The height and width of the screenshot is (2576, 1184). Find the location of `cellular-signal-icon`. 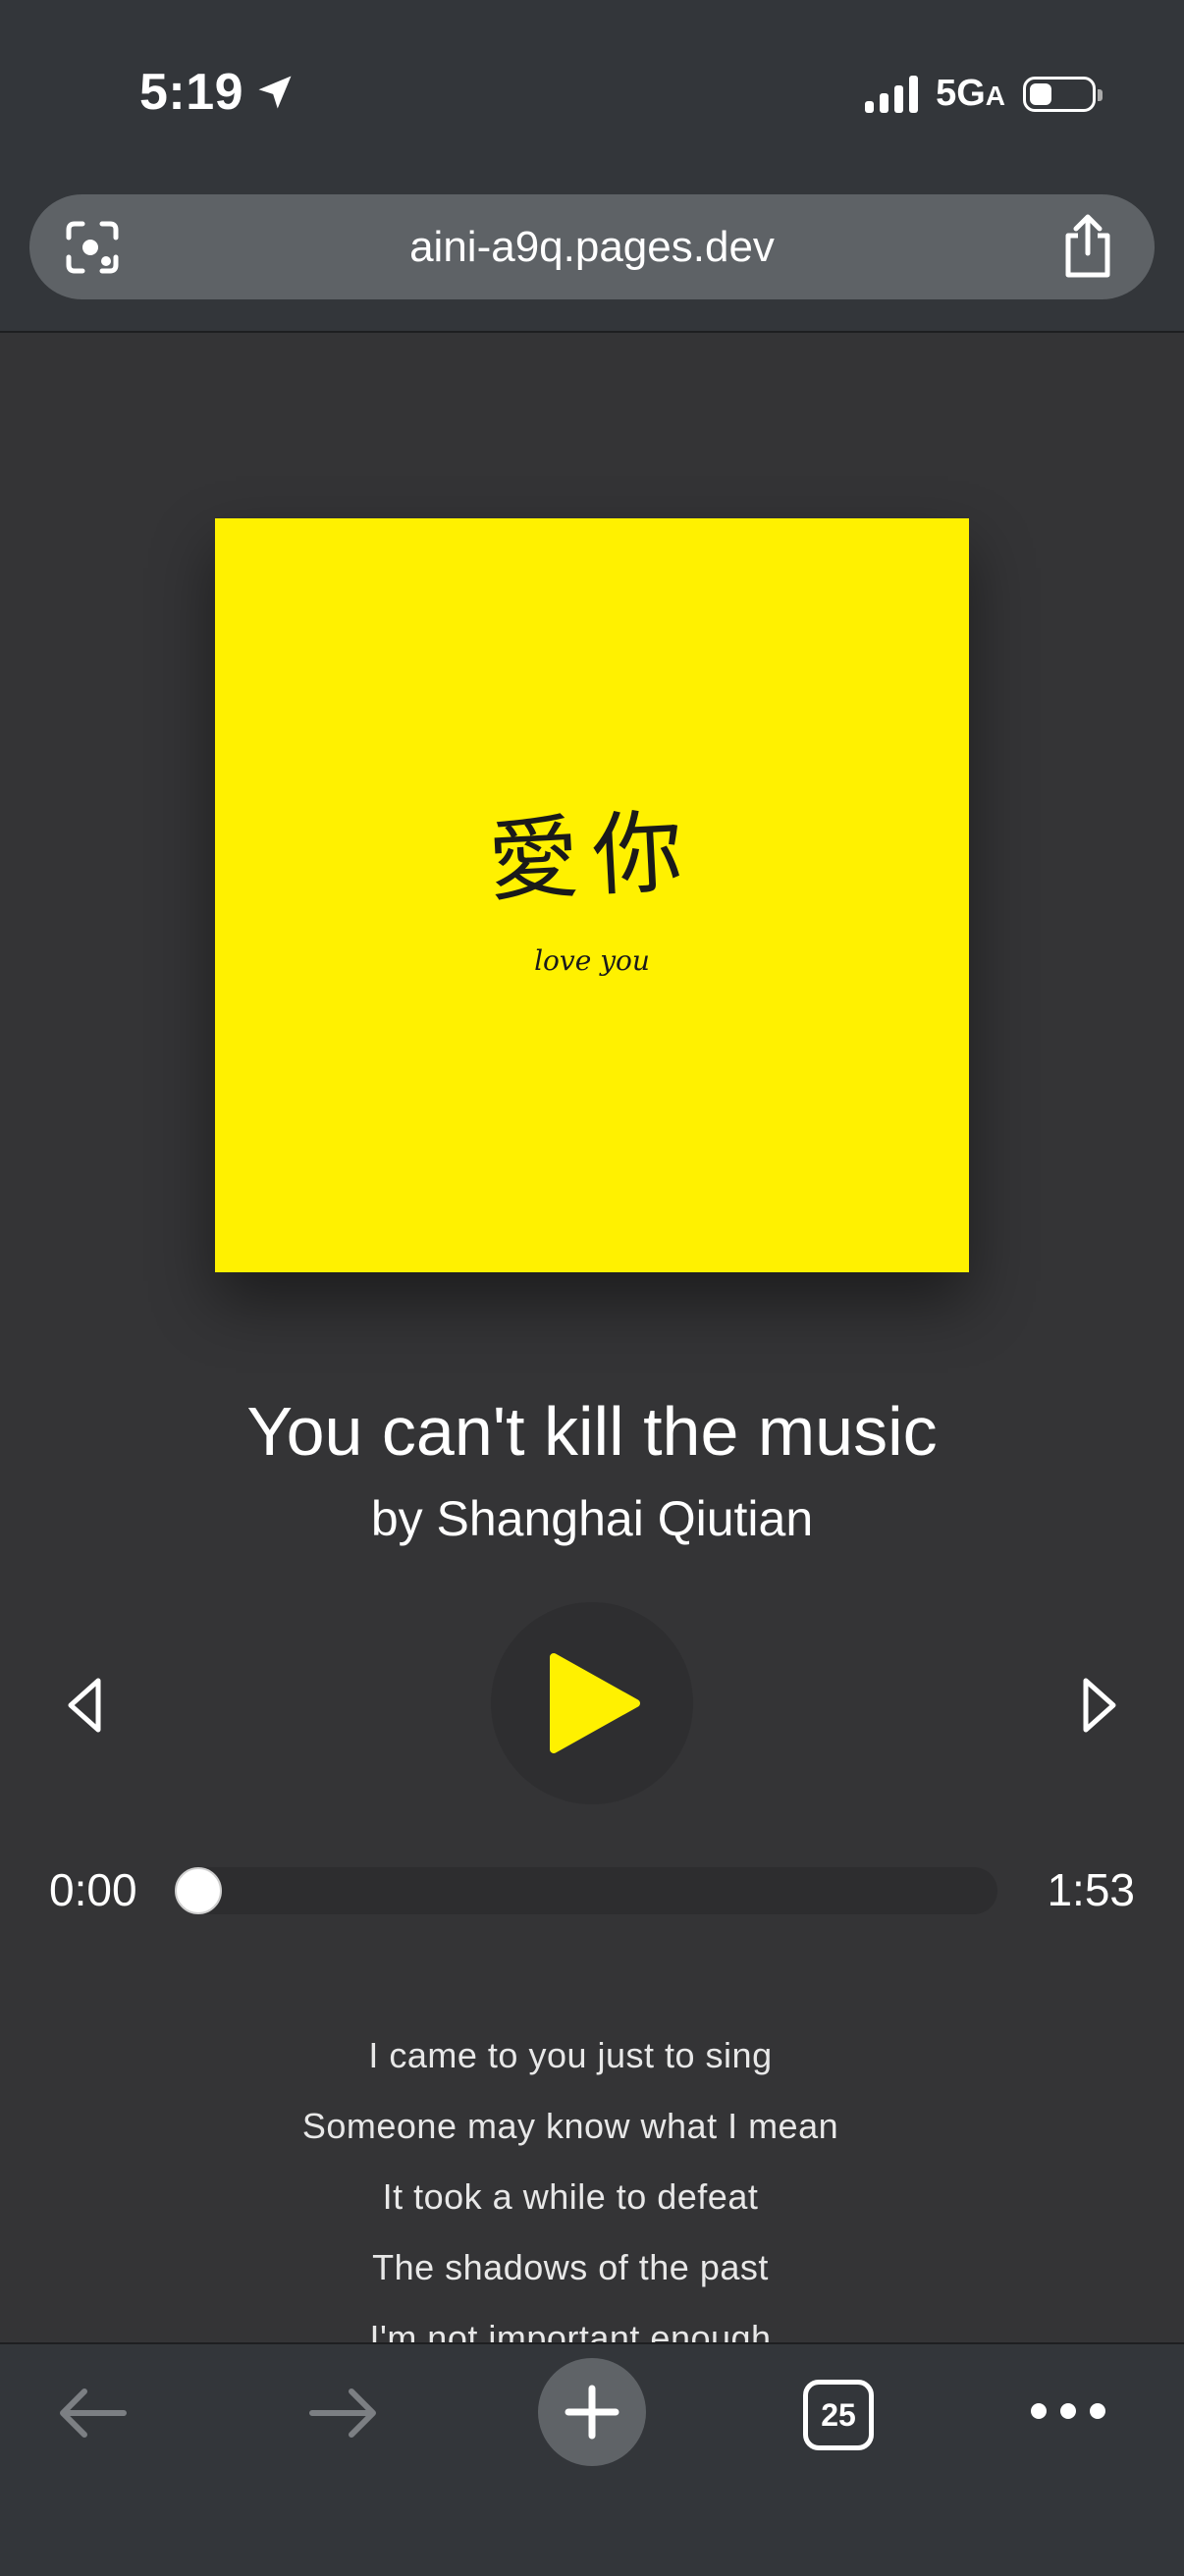

cellular-signal-icon is located at coordinates (892, 94).